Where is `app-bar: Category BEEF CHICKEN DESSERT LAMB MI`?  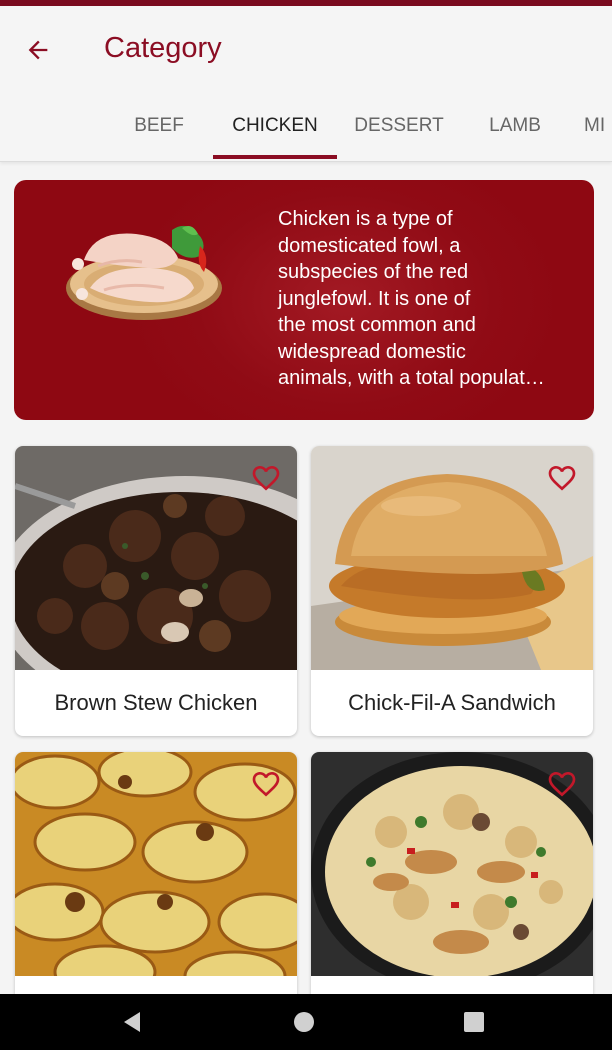
app-bar: Category BEEF CHICKEN DESSERT LAMB MI is located at coordinates (306, 84).